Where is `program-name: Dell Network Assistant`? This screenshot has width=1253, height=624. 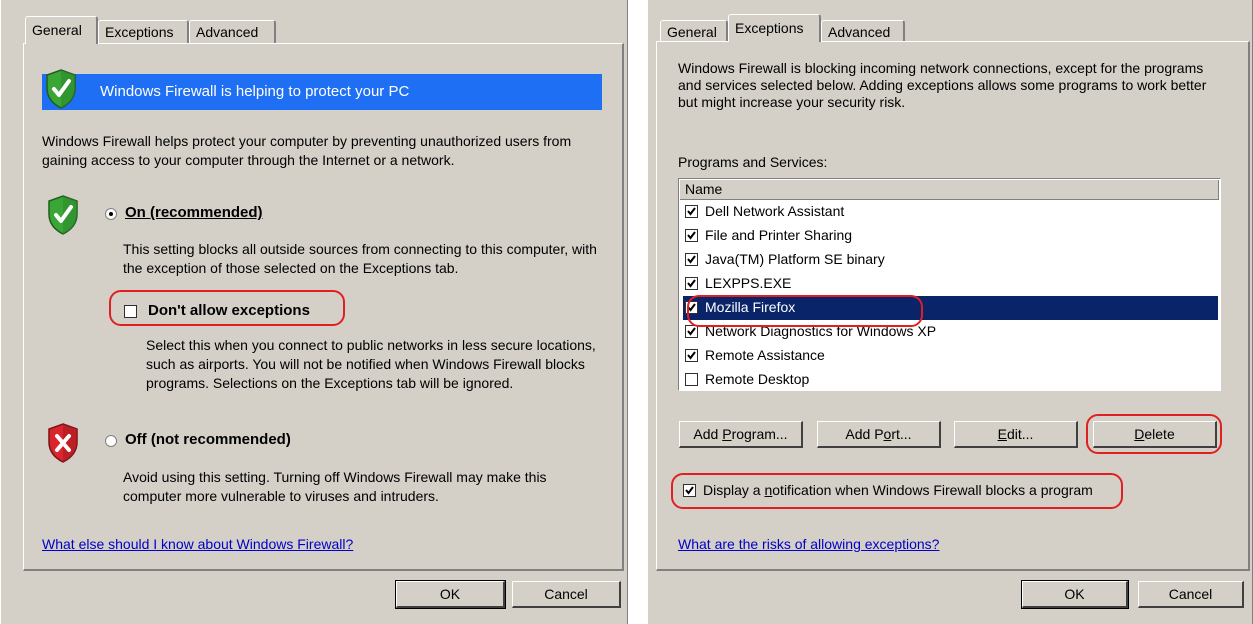
program-name: Dell Network Assistant is located at coordinates (775, 211).